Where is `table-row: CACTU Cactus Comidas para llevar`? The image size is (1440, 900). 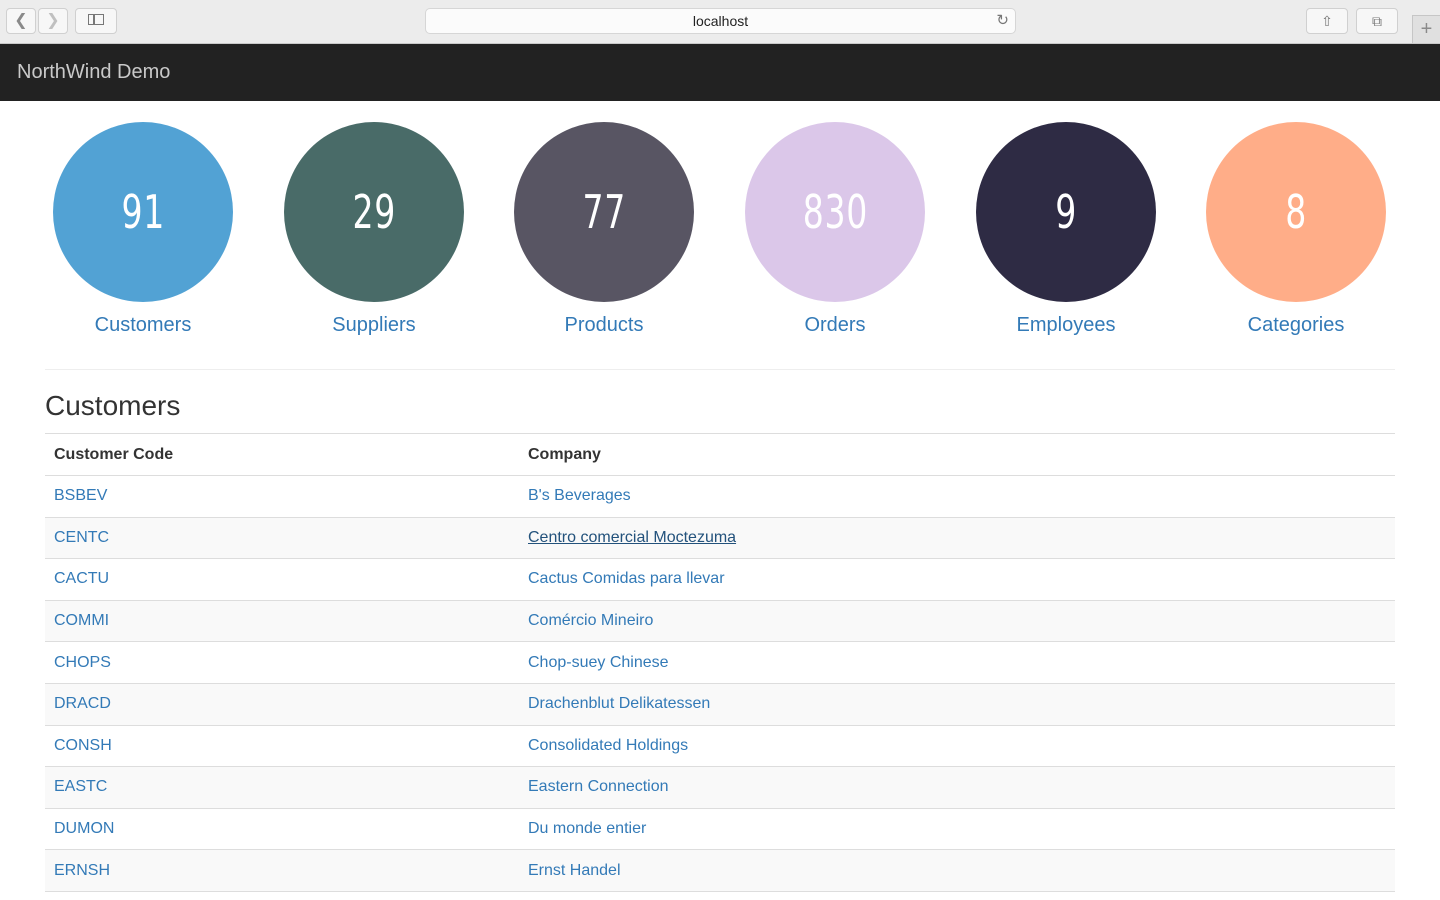
table-row: CACTU Cactus Comidas para llevar is located at coordinates (720, 579).